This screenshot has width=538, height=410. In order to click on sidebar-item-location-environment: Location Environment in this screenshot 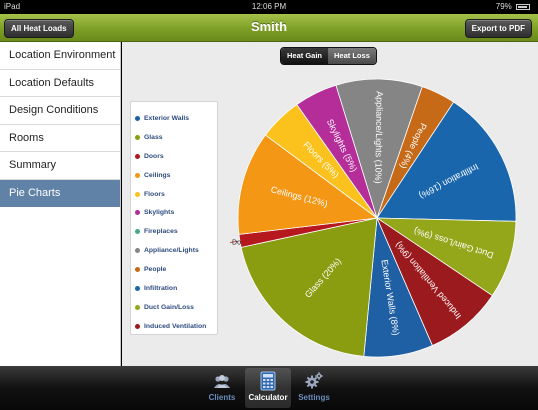, I will do `click(60, 56)`.